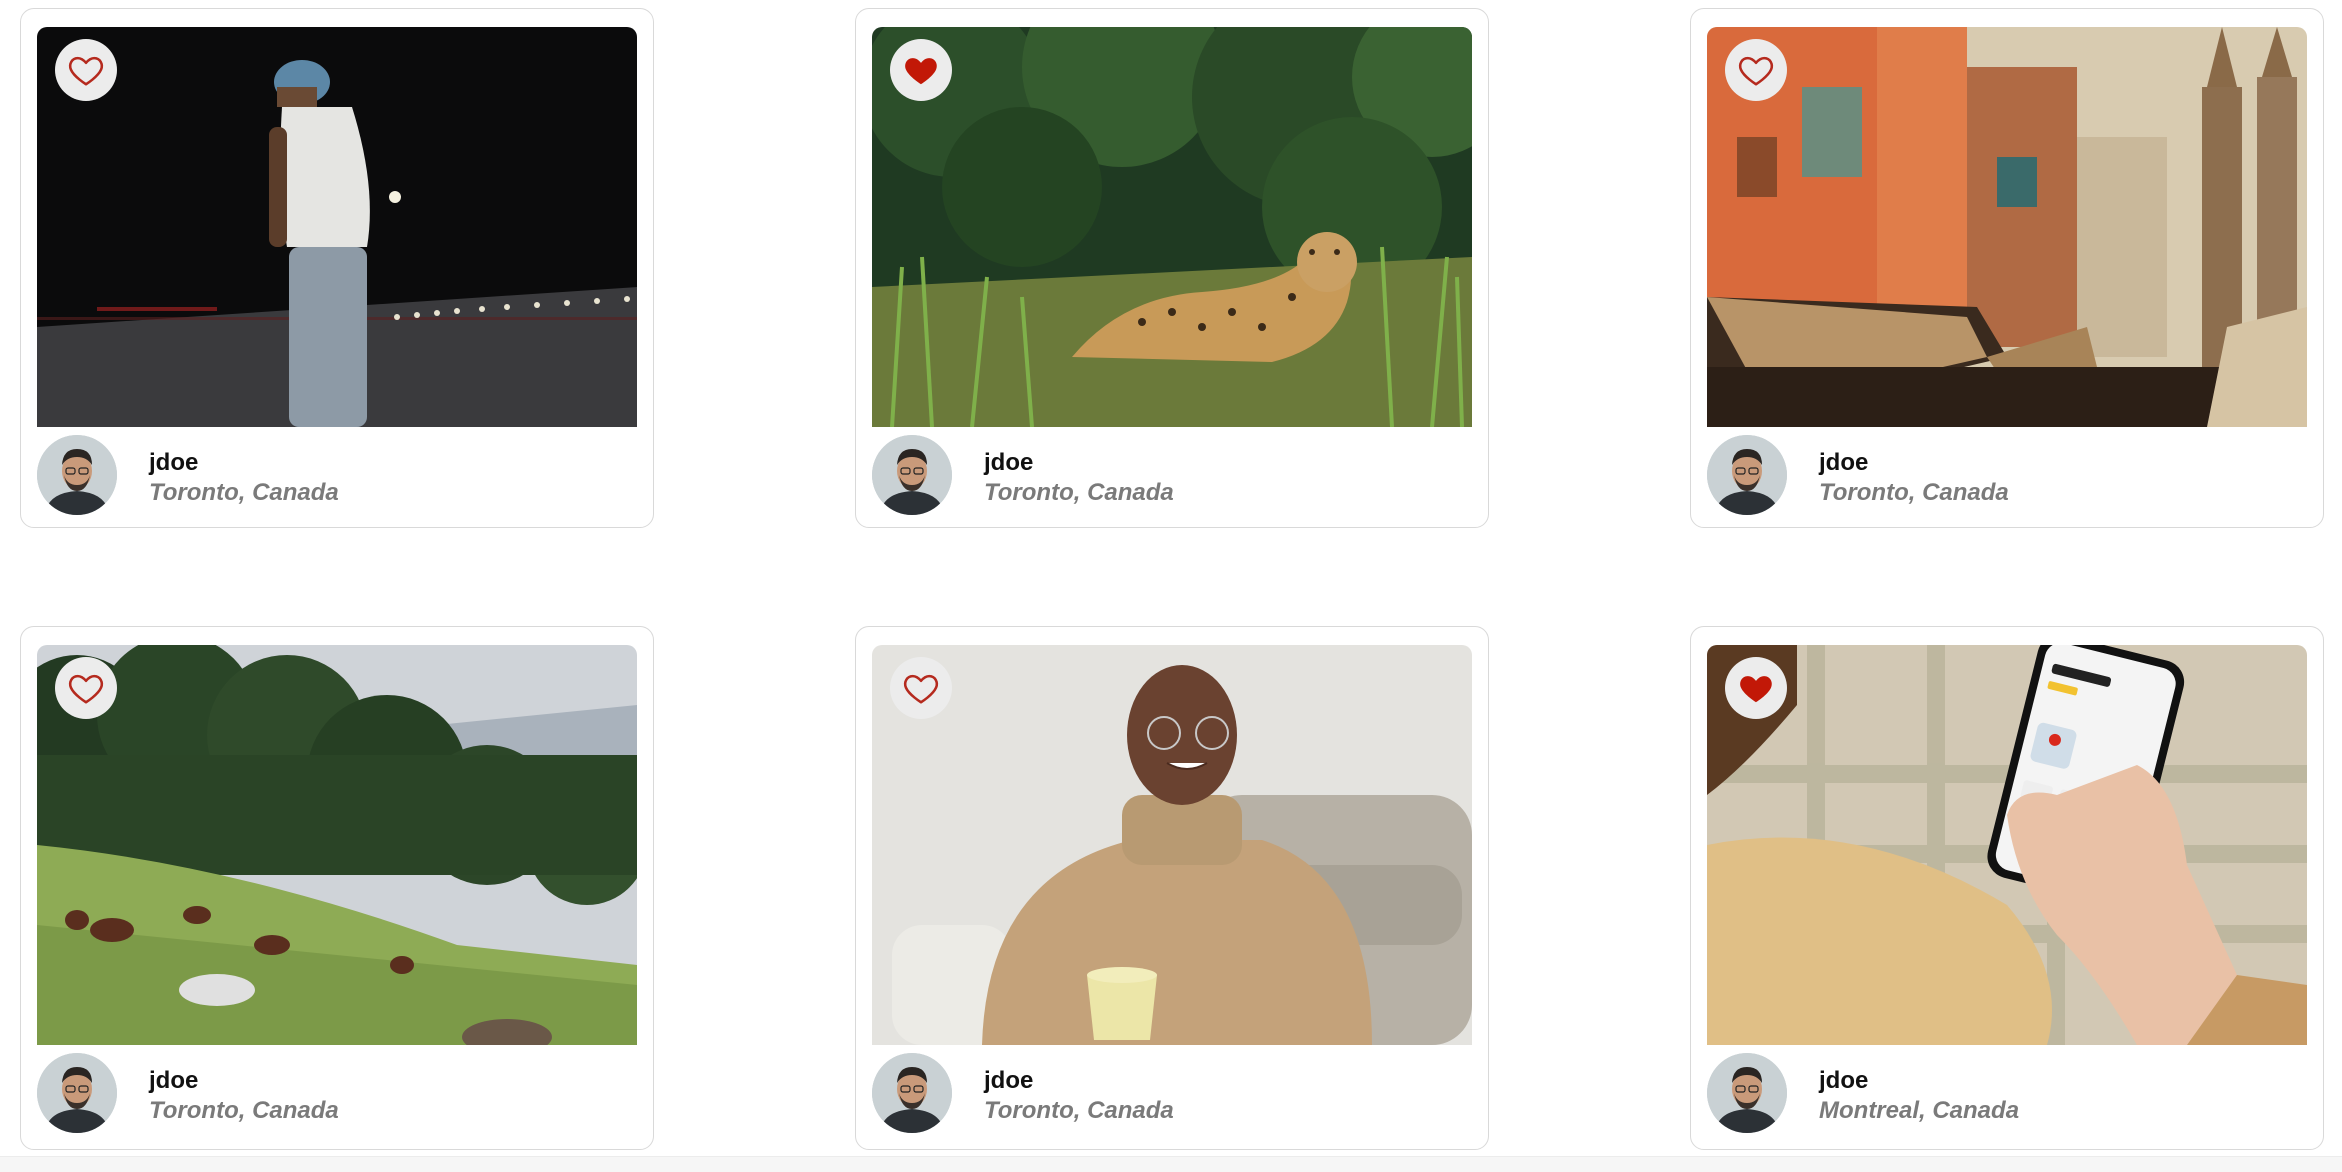  Describe the element at coordinates (1919, 1110) in the screenshot. I see `post-location: Montreal, Canada` at that location.